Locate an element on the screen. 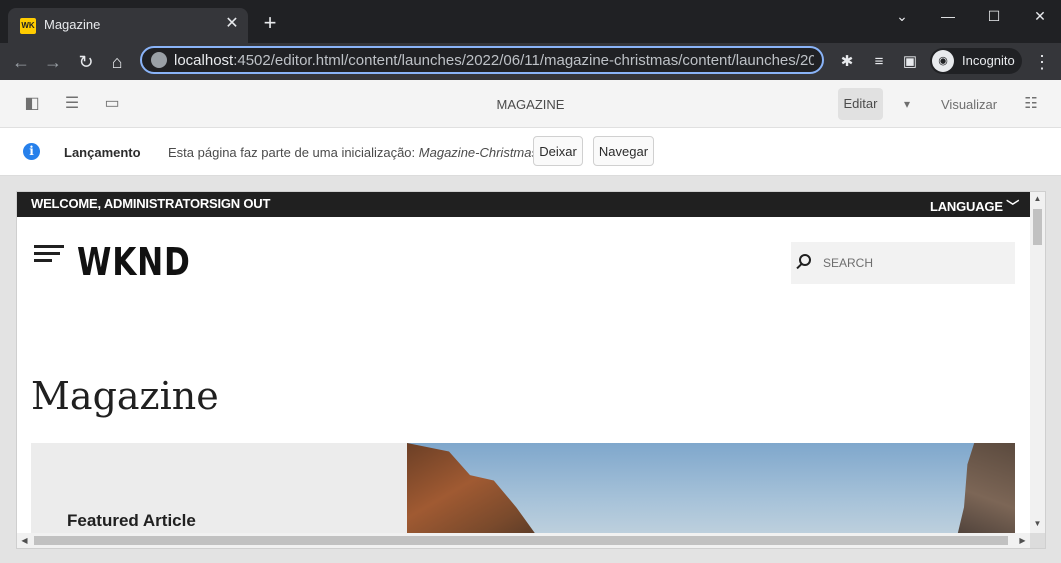 The width and height of the screenshot is (1061, 563). forward-arrow-icon: → is located at coordinates (53, 62).